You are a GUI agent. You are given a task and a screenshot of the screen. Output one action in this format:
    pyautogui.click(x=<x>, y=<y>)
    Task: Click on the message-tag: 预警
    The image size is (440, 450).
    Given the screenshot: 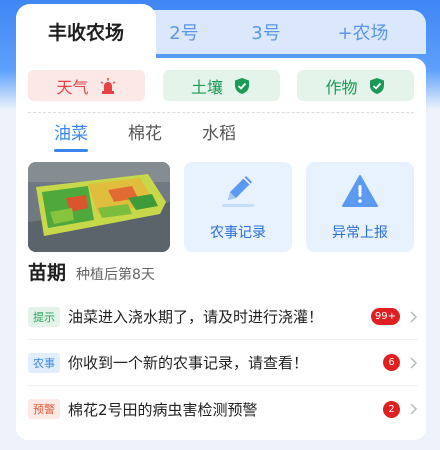 What is the action you would take?
    pyautogui.click(x=44, y=409)
    